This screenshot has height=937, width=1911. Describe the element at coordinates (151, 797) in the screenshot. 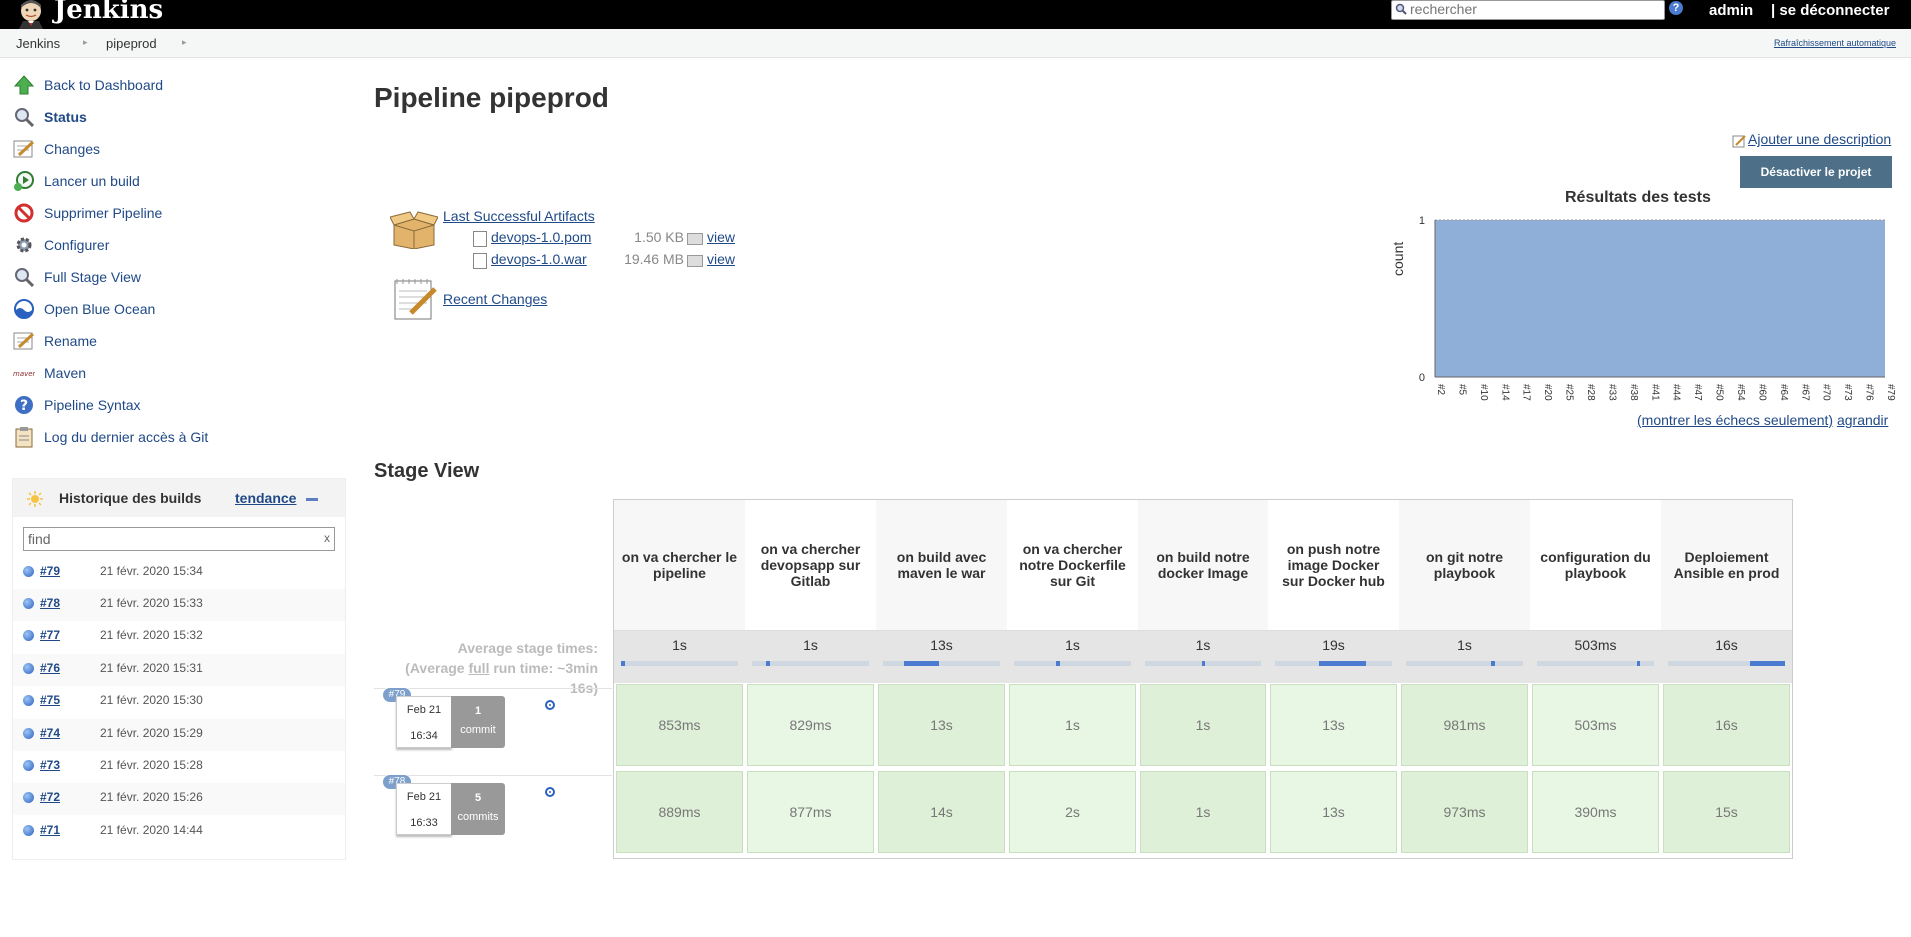

I see `build-date: 21 févr. 2020 15:26` at that location.